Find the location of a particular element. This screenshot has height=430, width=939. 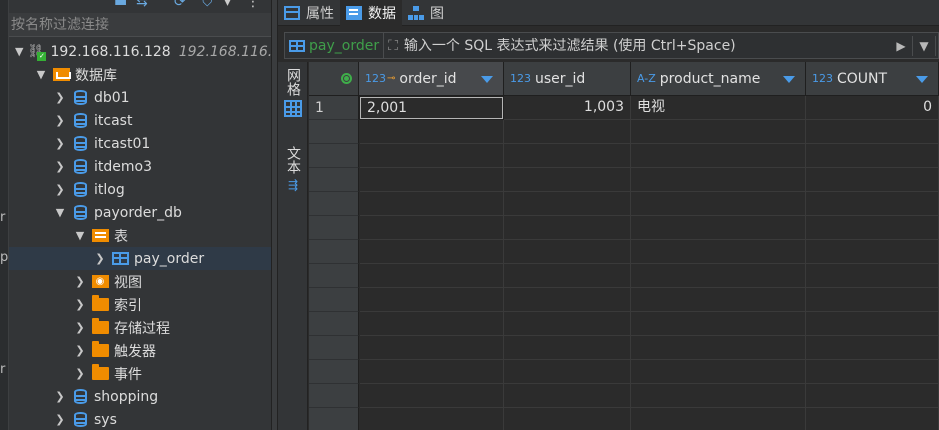

connection-filter-input is located at coordinates (140, 24).